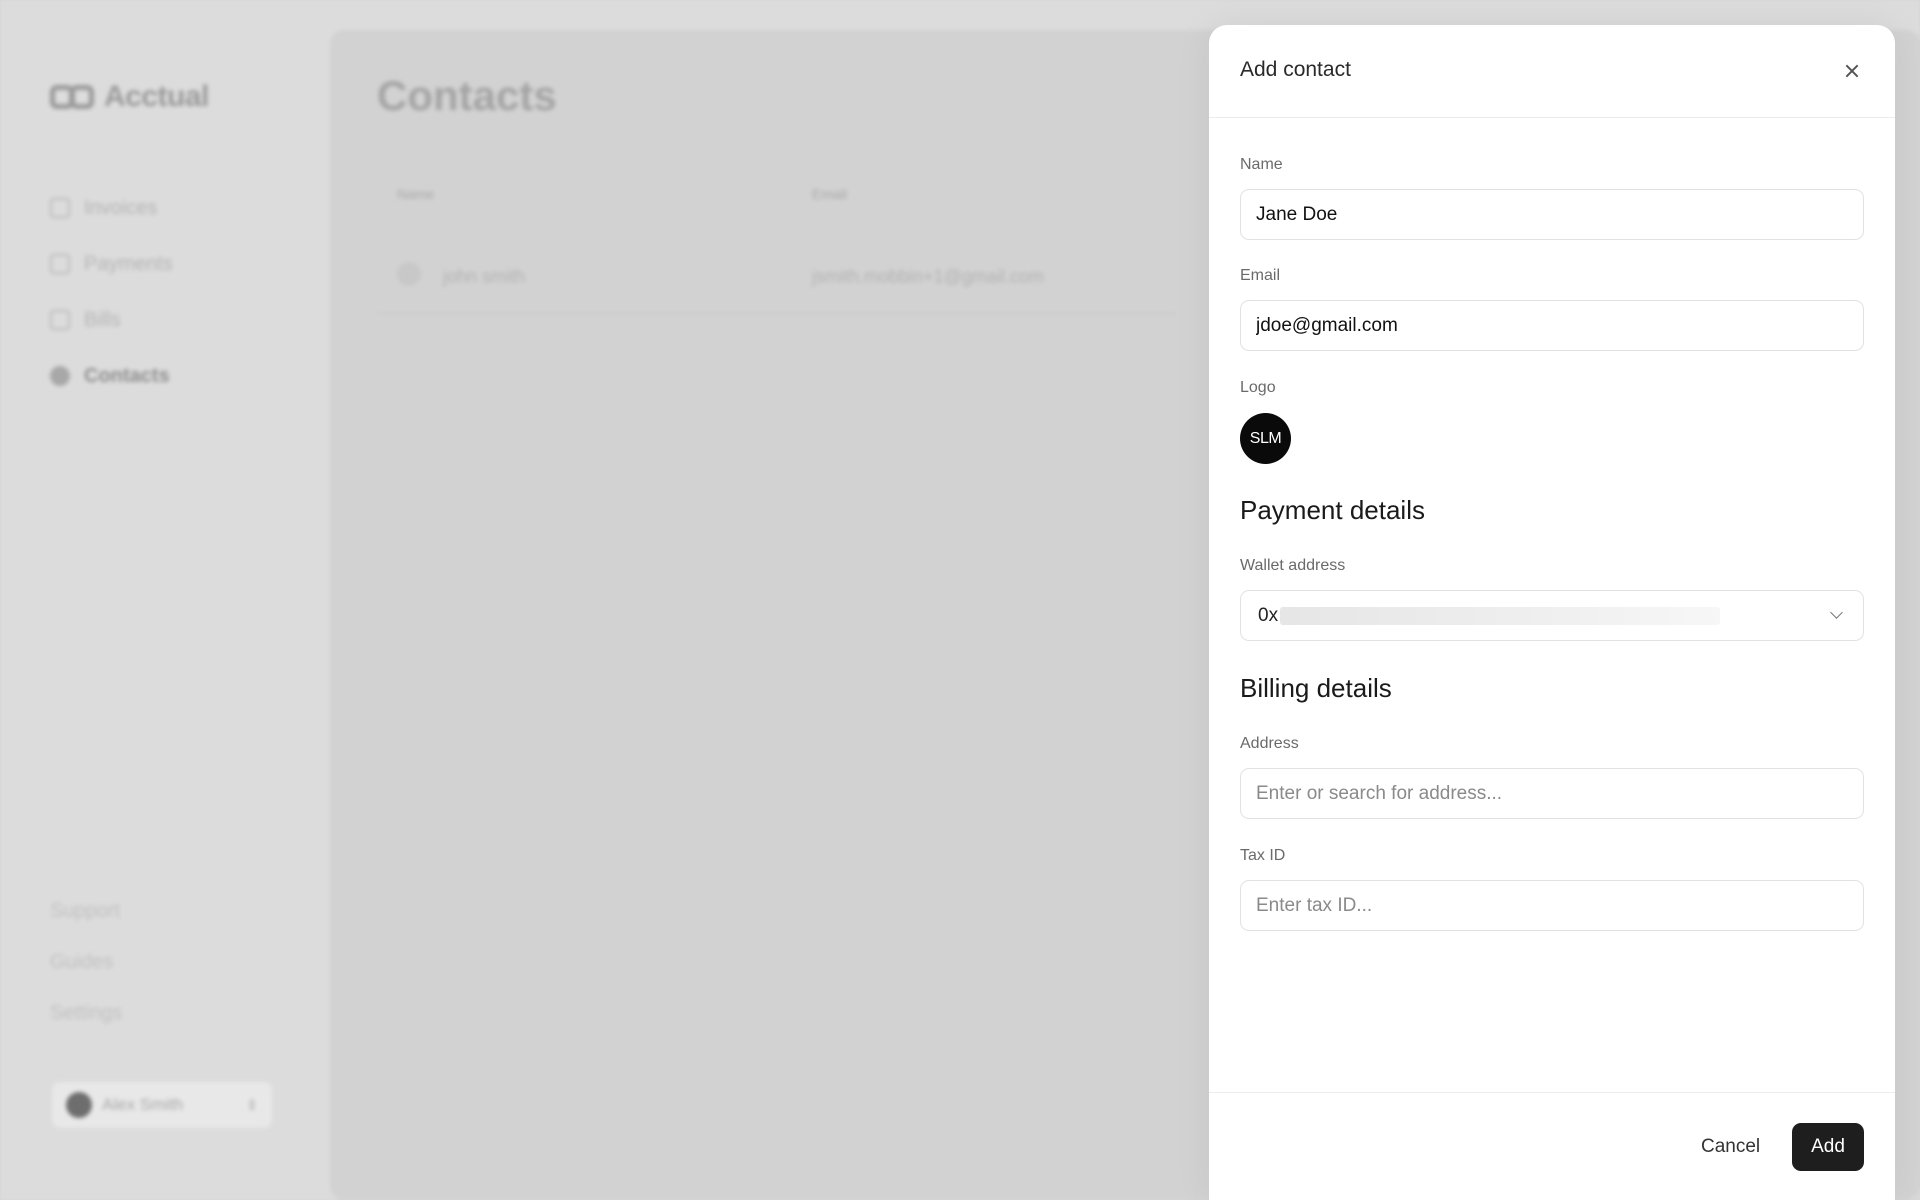 The height and width of the screenshot is (1200, 1920). I want to click on address-input, so click(1552, 793).